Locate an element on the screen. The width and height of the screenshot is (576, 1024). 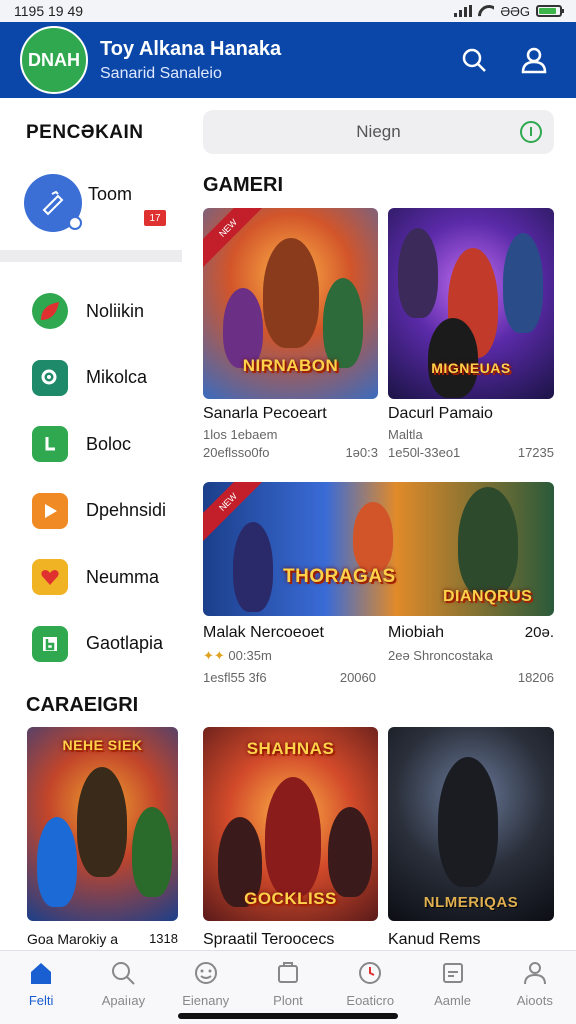
play-icon is located at coordinates (50, 510).